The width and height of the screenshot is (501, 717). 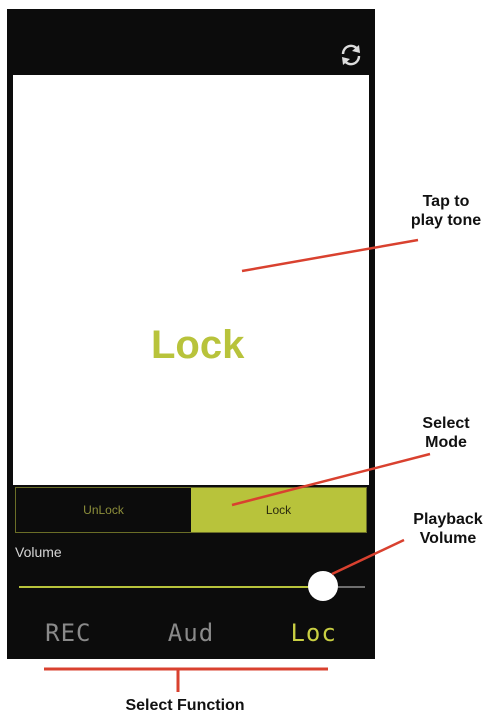 I want to click on volume-slider, so click(x=192, y=586).